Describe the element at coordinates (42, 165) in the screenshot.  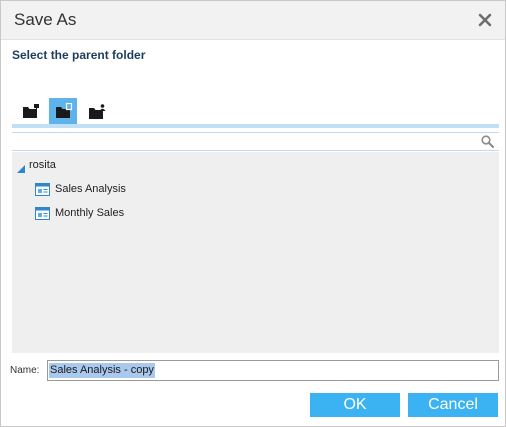
I see `tree-node-label: rosita` at that location.